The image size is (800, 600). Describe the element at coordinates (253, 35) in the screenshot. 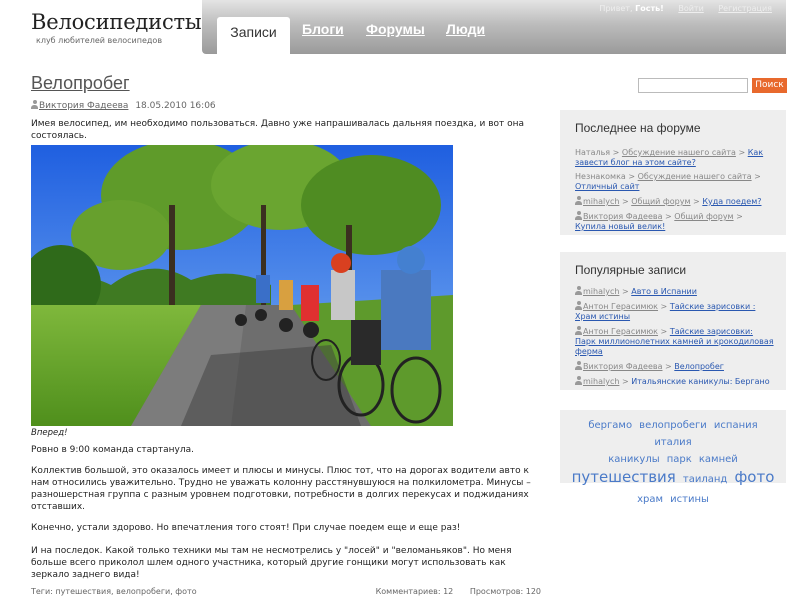

I see `tab-posts: Записи` at that location.